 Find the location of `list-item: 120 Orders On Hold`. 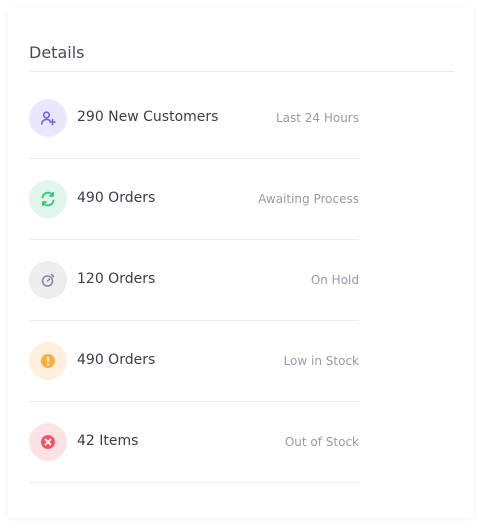

list-item: 120 Orders On Hold is located at coordinates (194, 280).